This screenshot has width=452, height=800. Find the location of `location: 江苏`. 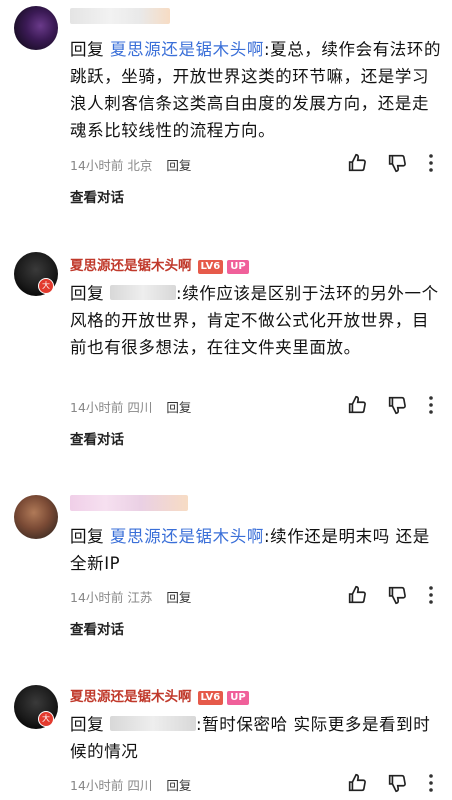

location: 江苏 is located at coordinates (140, 597).